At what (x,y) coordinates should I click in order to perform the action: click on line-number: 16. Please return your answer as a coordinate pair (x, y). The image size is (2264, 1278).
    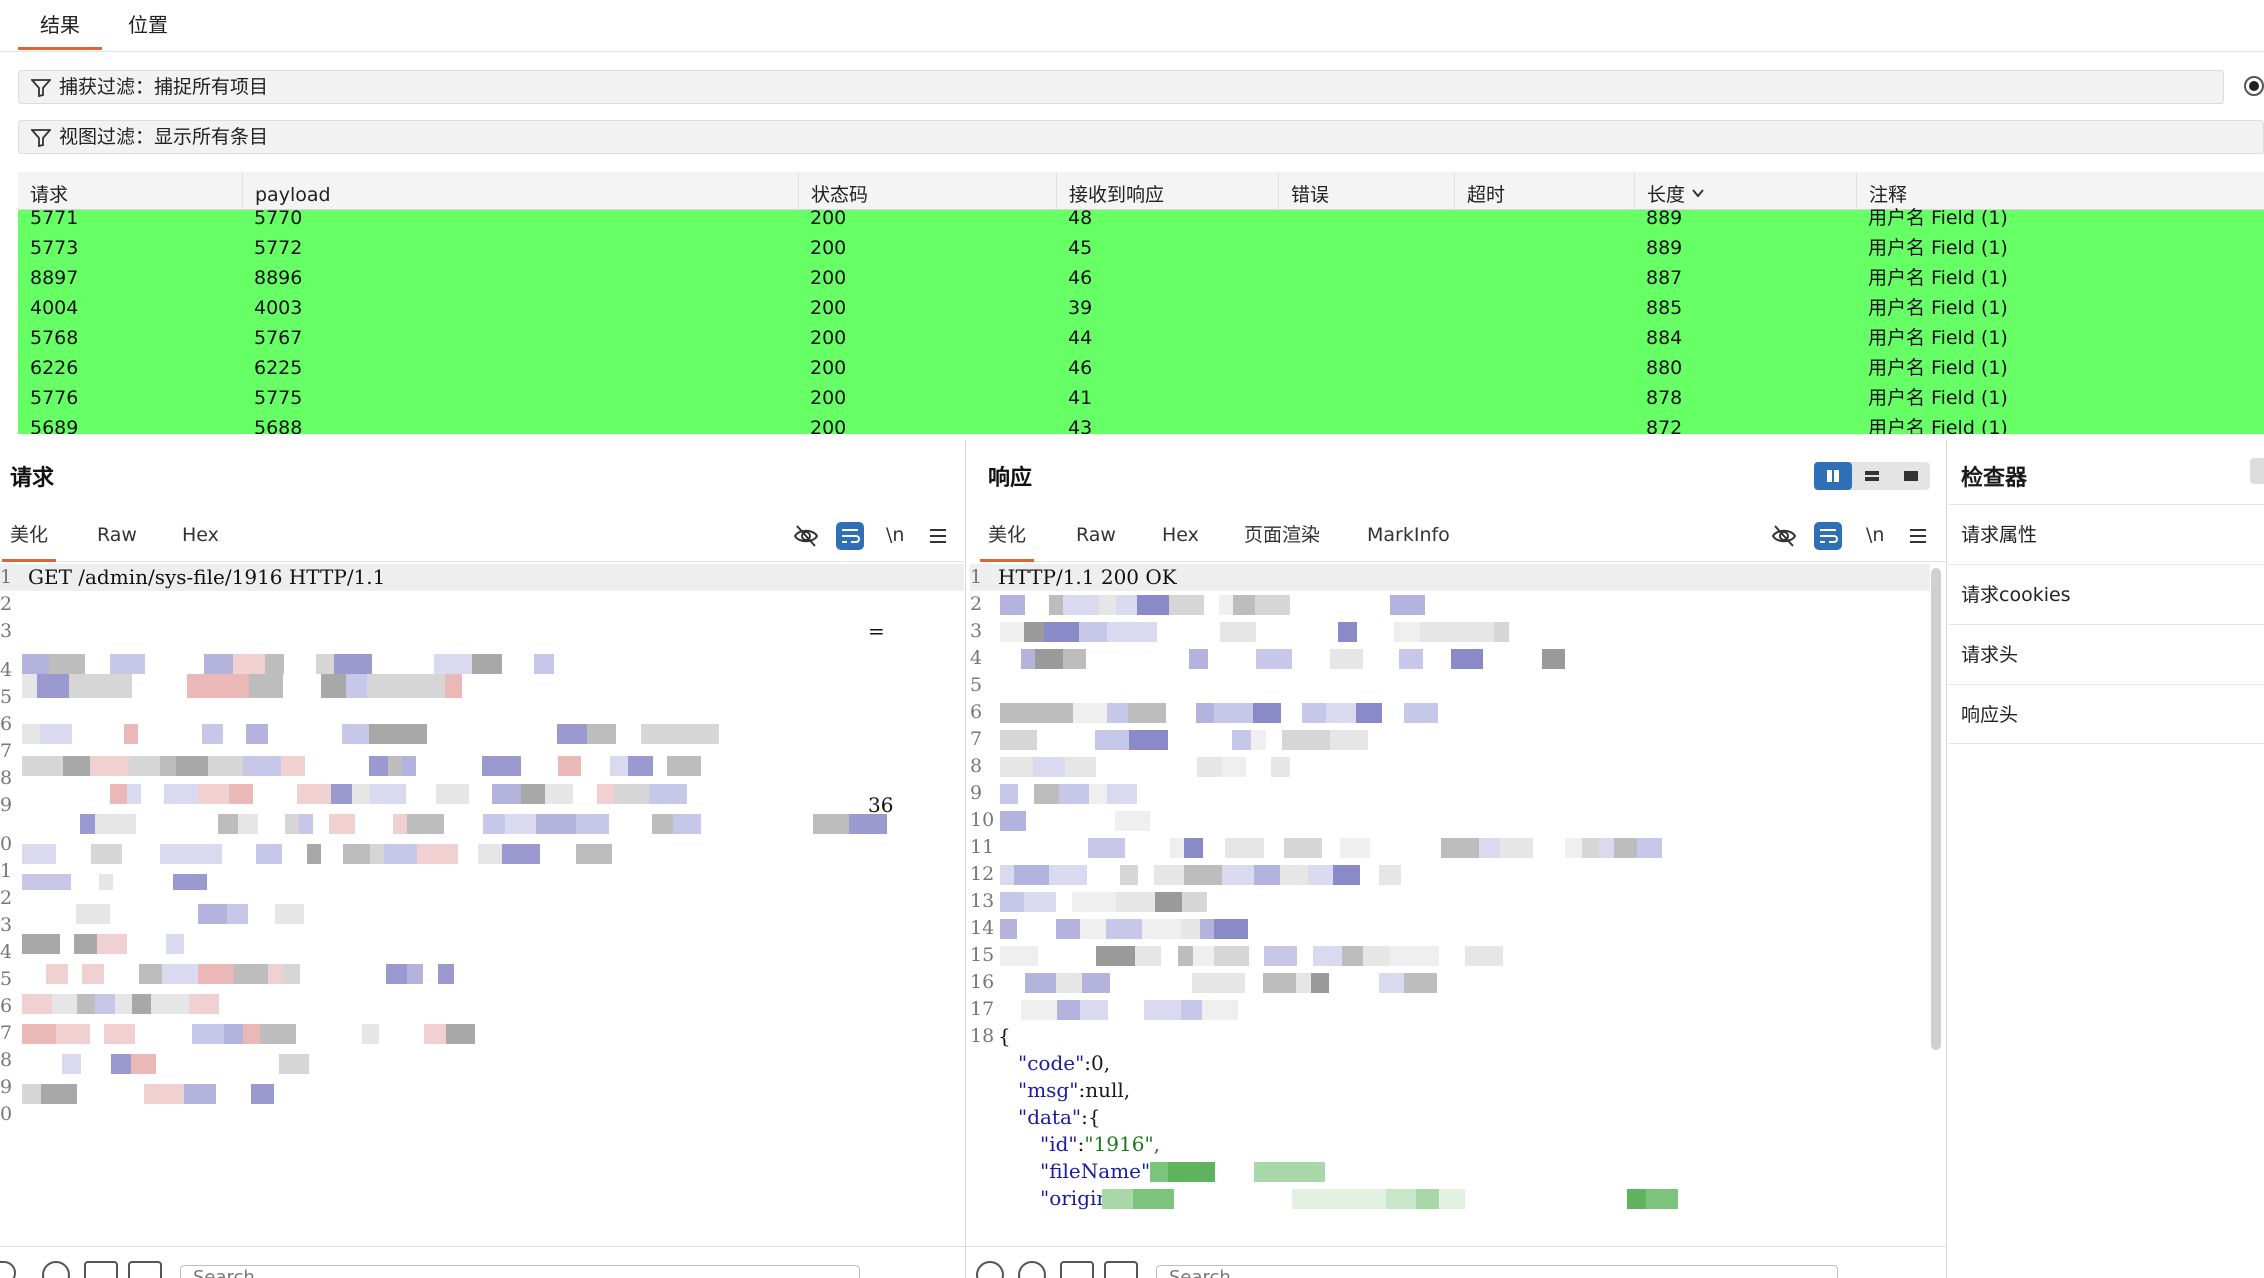
    Looking at the image, I should click on (982, 982).